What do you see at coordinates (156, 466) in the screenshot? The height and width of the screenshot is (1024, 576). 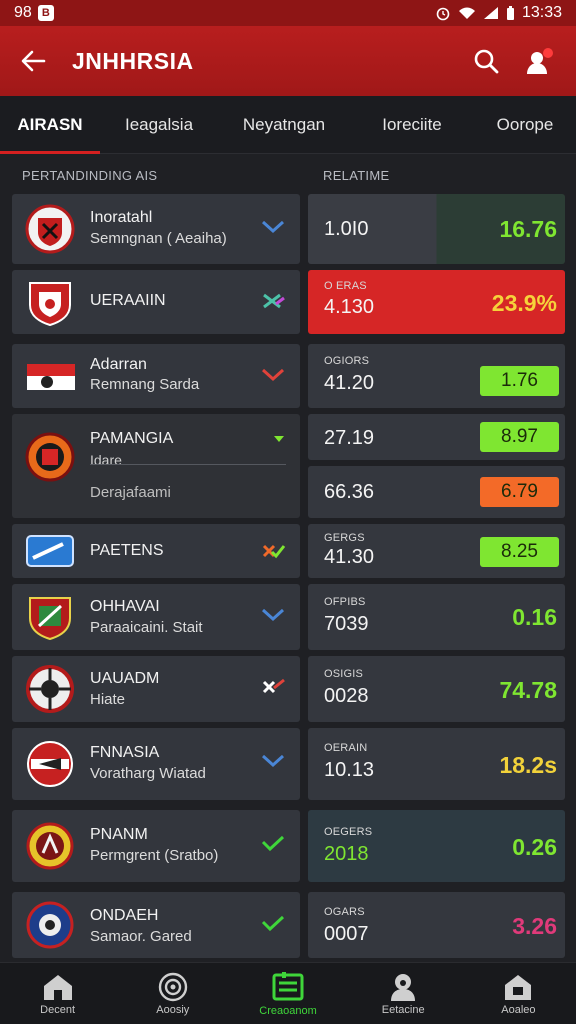 I see `match-row-4: PAMANGIA Idare Derajafaami` at bounding box center [156, 466].